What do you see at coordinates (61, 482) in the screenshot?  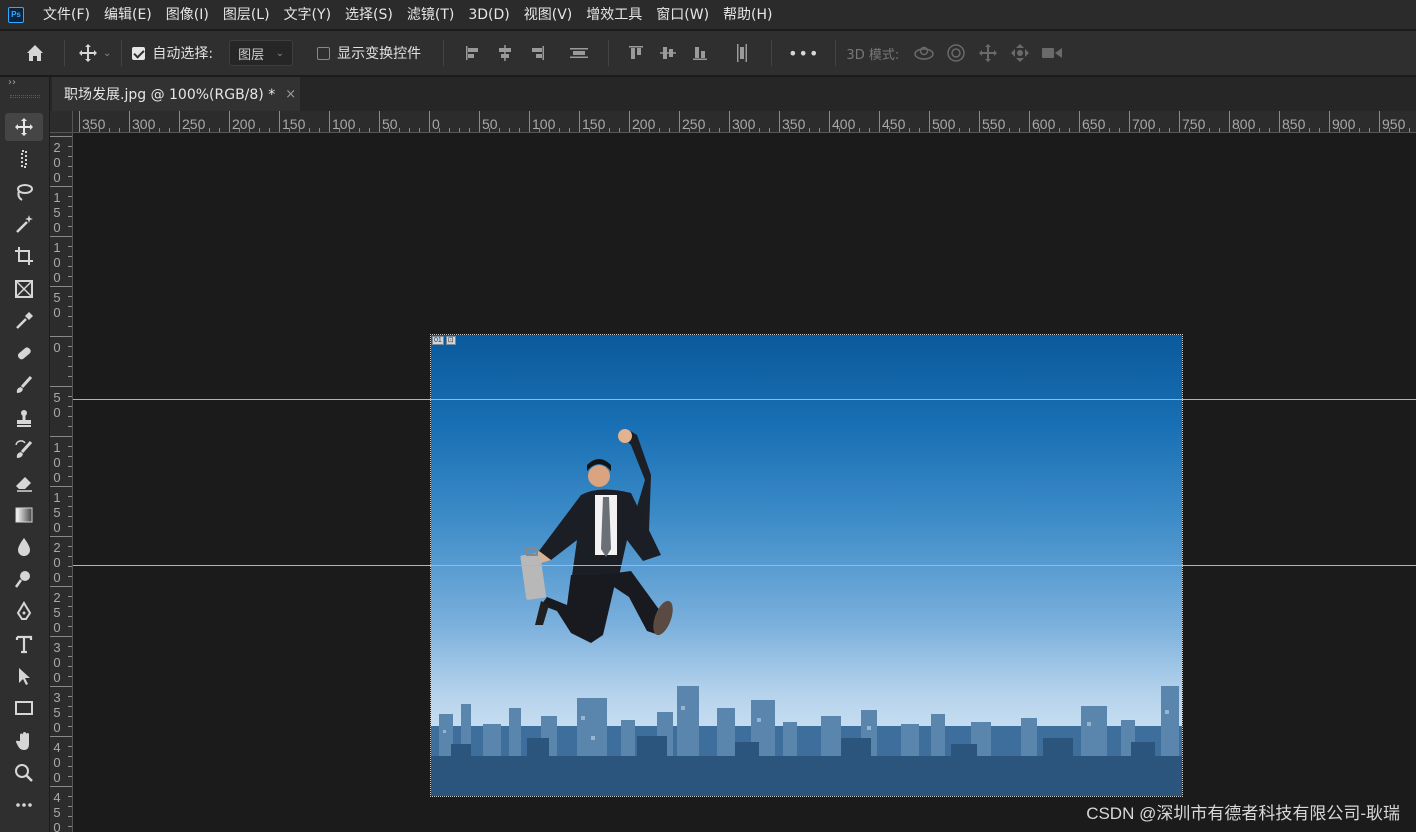 I see `vertical-ruler: 20015010050050100150200250300350400450` at bounding box center [61, 482].